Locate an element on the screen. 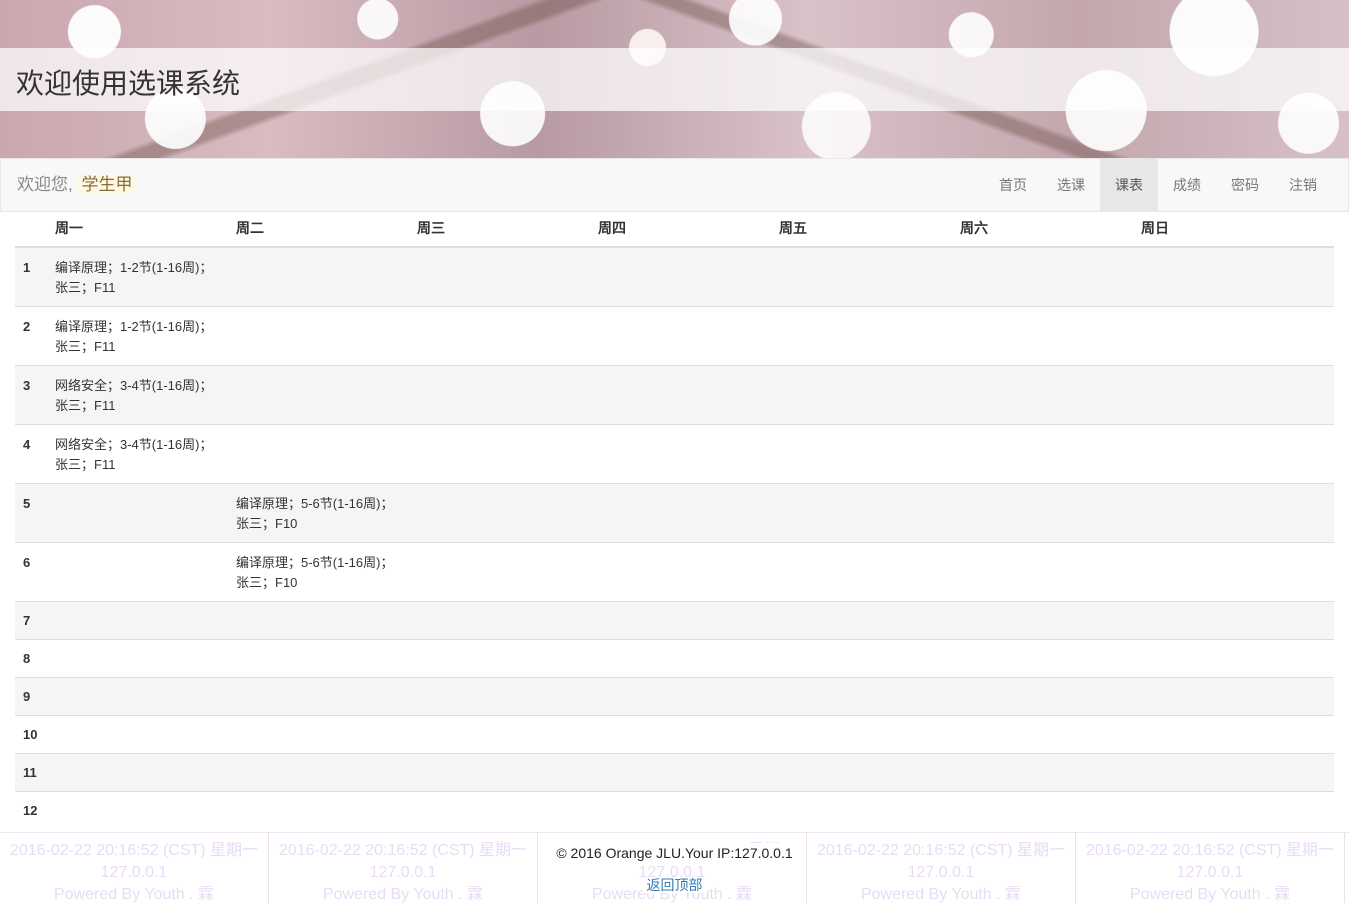 Image resolution: width=1349 pixels, height=903 pixels. nav-menu: 首页 选课 课表 成绩 密码 注销 is located at coordinates (1158, 185).